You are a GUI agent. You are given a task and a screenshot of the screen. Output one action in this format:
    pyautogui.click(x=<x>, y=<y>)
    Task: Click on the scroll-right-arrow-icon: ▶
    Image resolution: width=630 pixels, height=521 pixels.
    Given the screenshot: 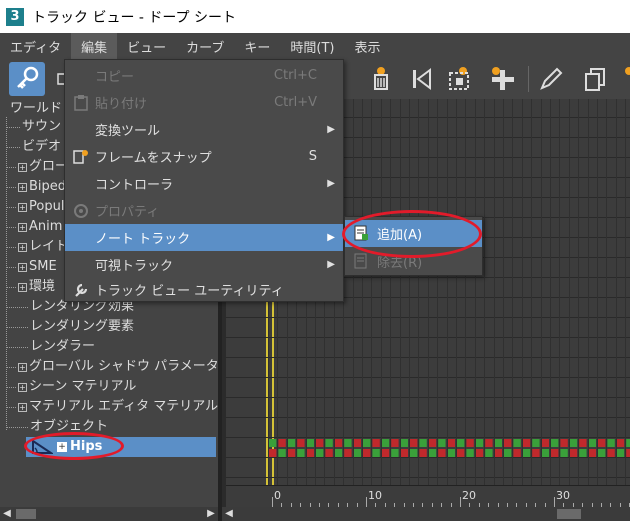 What is the action you would take?
    pyautogui.click(x=211, y=514)
    